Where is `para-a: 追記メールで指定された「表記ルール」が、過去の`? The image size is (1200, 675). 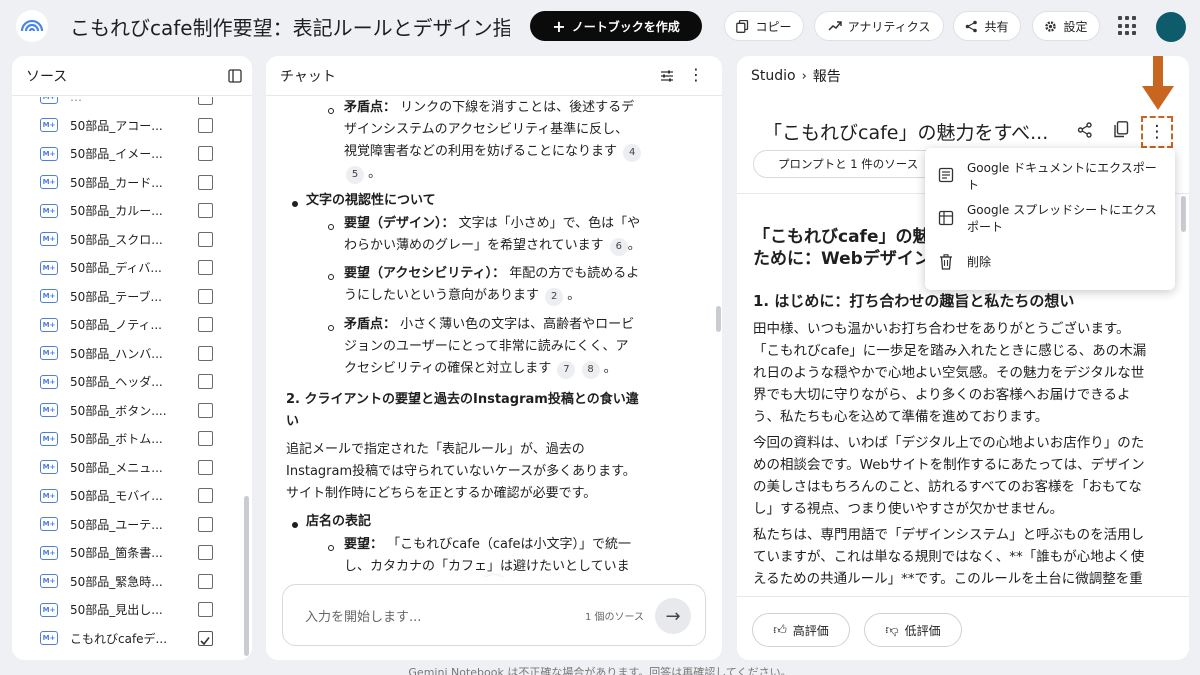
para-a: 追記メールで指定された「表記ルール」が、過去の is located at coordinates (435, 449).